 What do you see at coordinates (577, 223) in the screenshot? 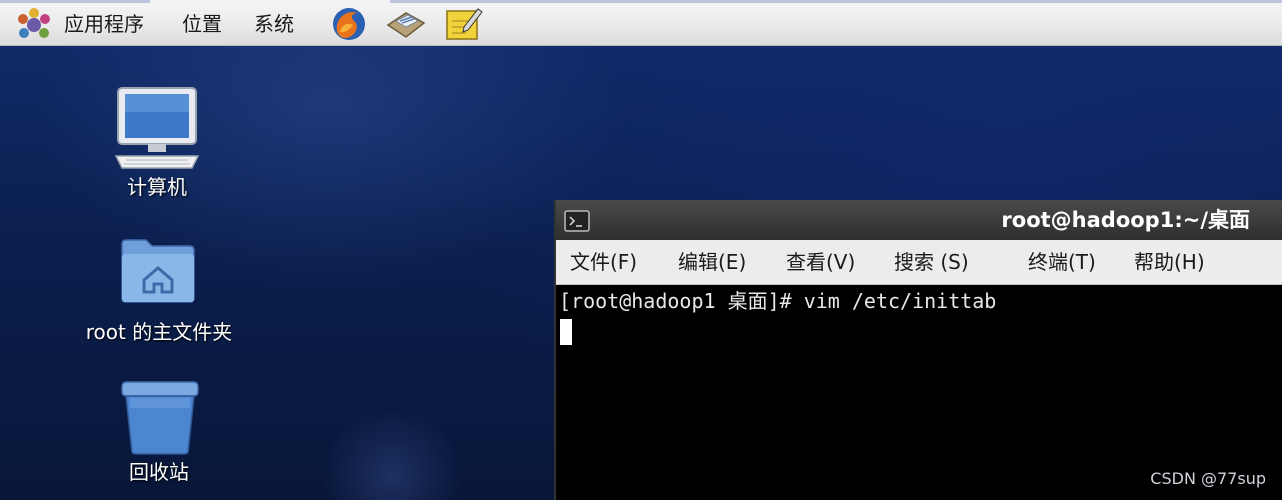
I see `terminal-icon` at bounding box center [577, 223].